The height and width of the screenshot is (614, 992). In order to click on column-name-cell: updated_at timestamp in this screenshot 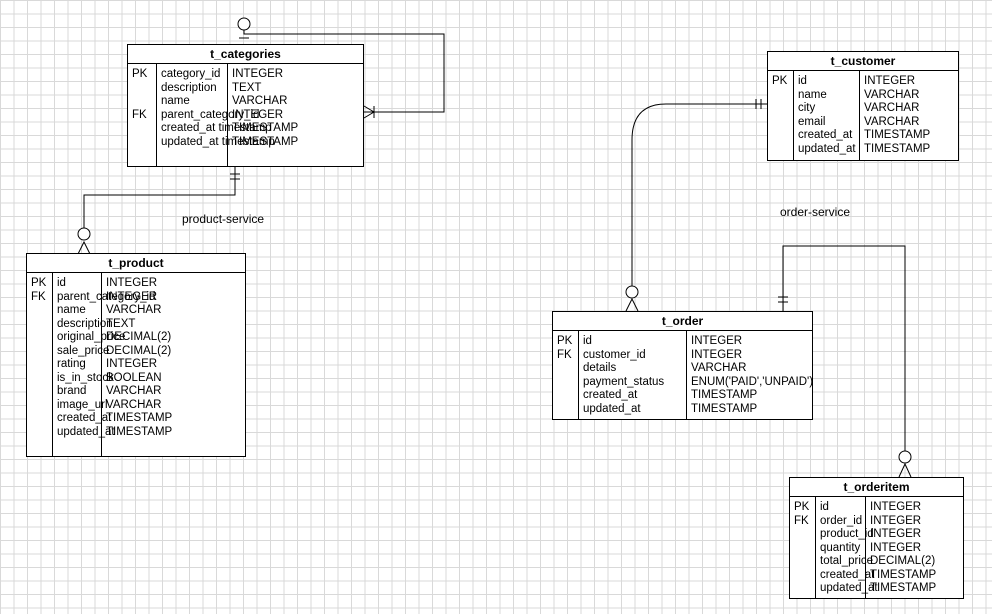, I will do `click(218, 141)`.